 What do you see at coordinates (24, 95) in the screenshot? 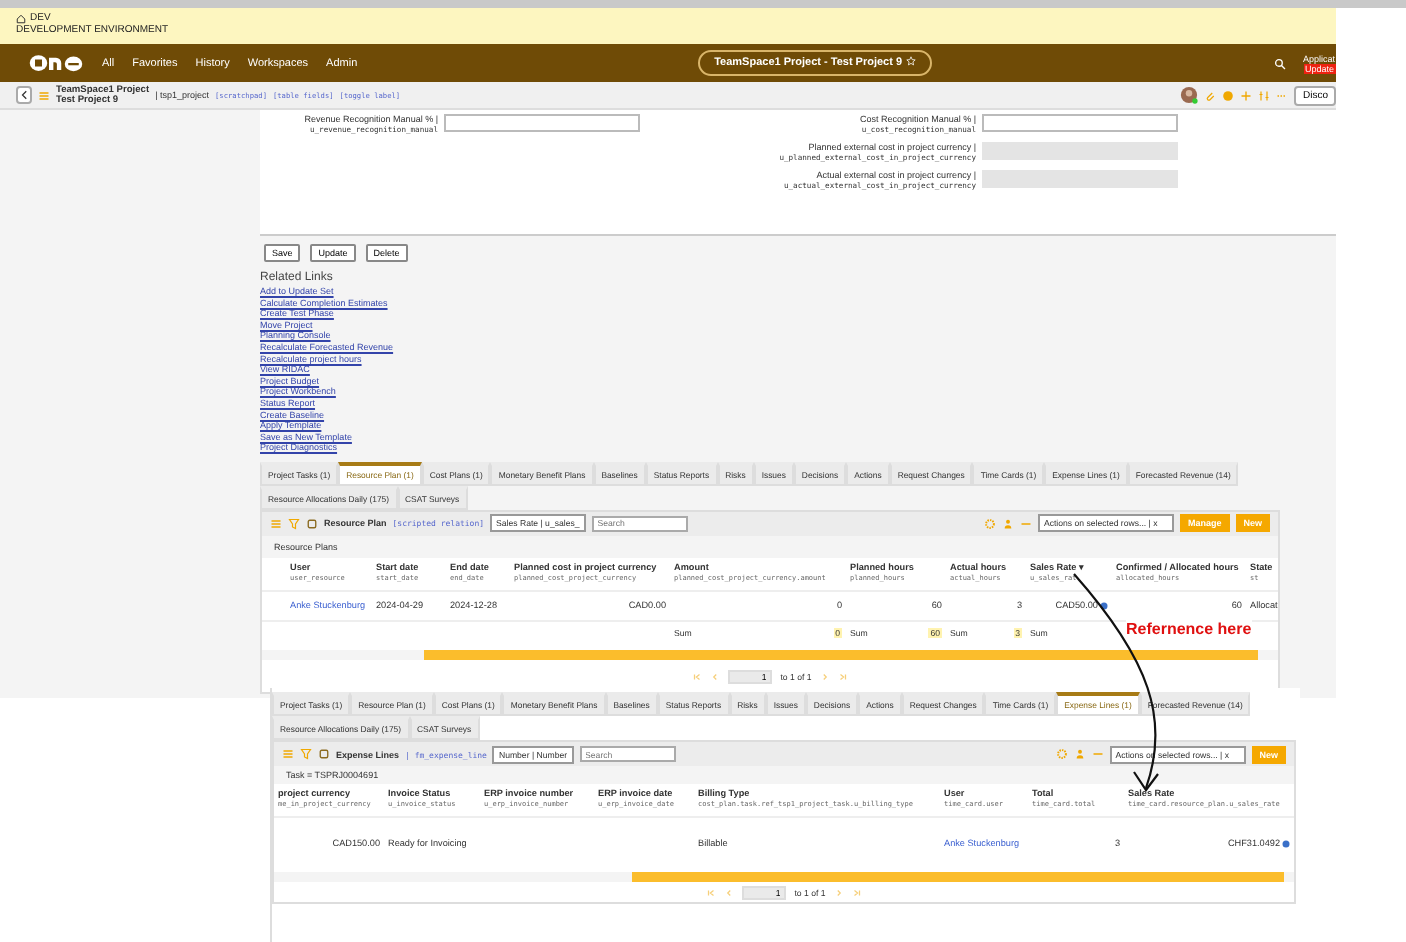
I see `back-button` at bounding box center [24, 95].